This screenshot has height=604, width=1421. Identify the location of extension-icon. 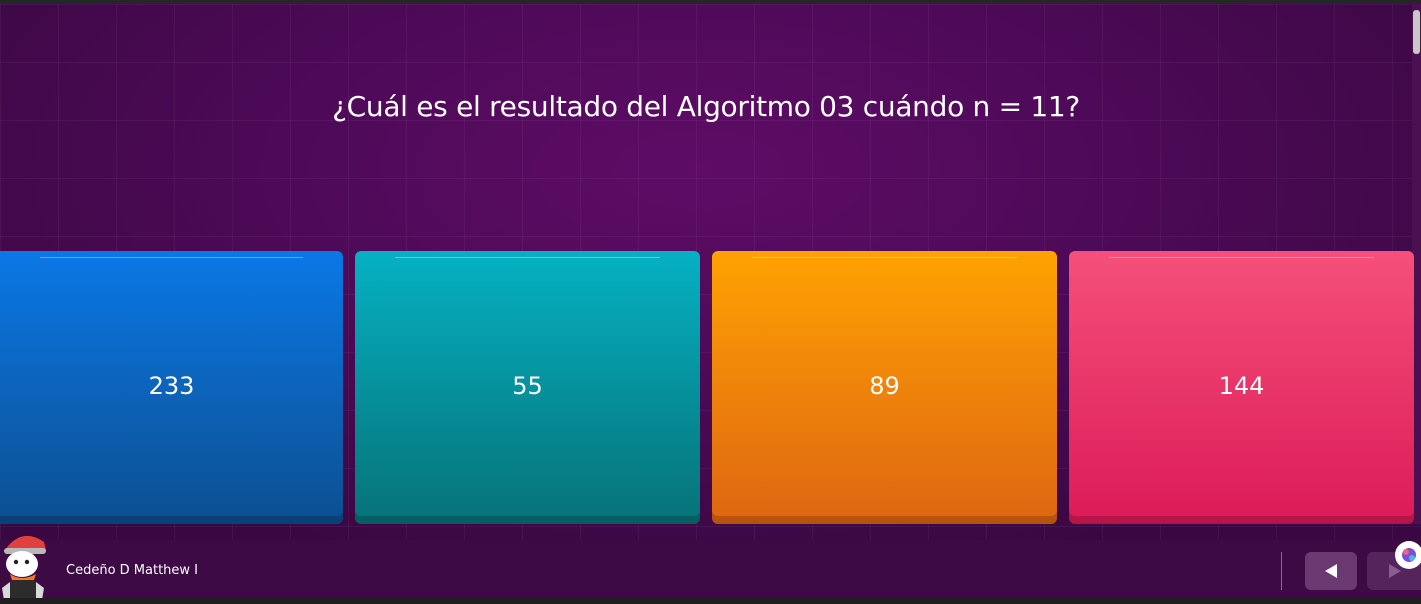
(1406, 555).